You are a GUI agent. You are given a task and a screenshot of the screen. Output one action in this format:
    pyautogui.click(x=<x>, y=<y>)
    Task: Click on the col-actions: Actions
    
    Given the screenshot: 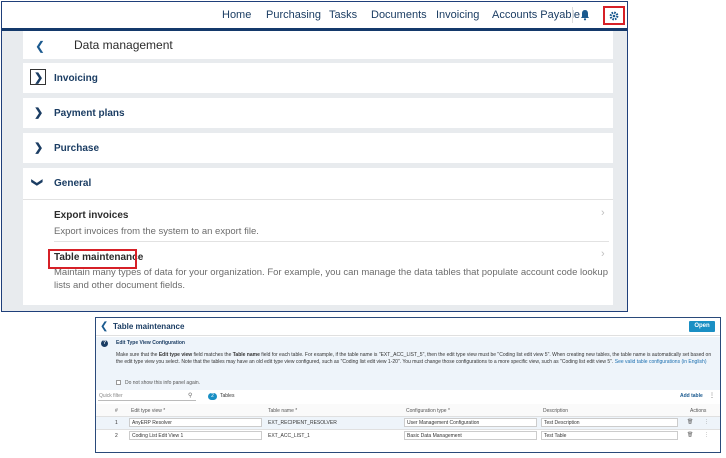 What is the action you would take?
    pyautogui.click(x=698, y=411)
    